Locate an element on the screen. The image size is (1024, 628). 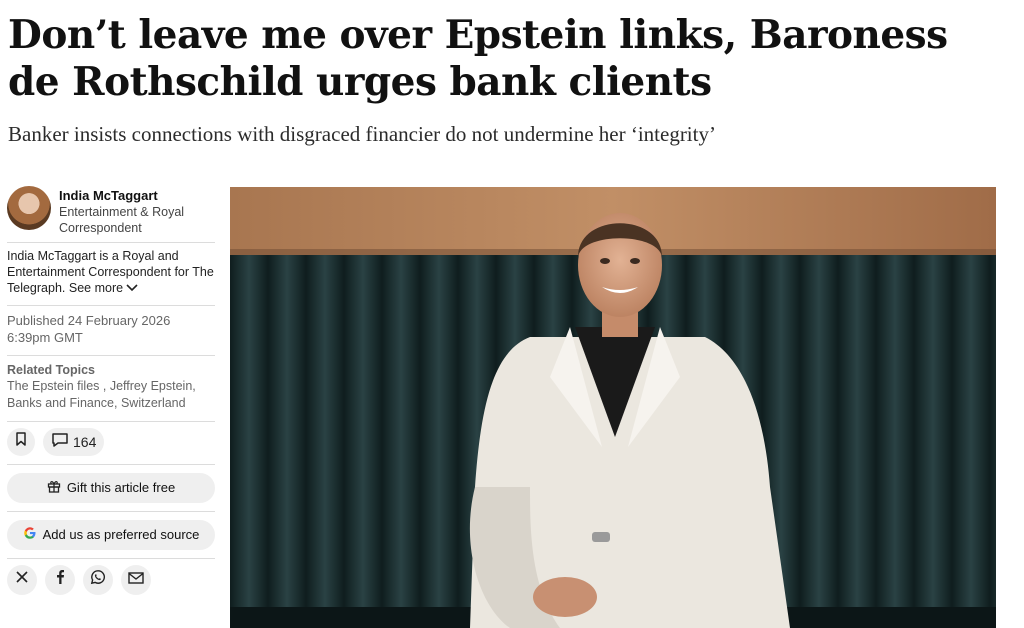
author-name-link: India McTaggart is located at coordinates (137, 196).